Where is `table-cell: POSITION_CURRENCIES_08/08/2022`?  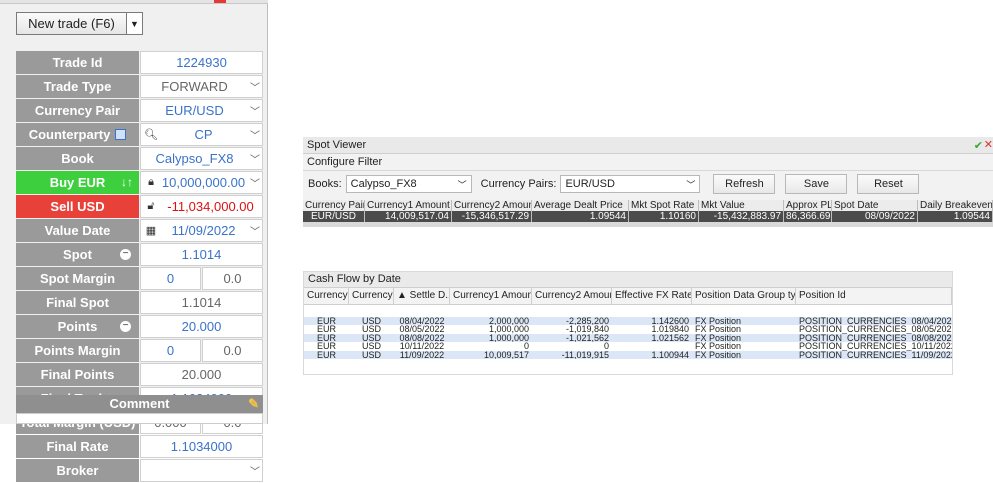 table-cell: POSITION_CURRENCIES_08/08/2022 is located at coordinates (875, 338).